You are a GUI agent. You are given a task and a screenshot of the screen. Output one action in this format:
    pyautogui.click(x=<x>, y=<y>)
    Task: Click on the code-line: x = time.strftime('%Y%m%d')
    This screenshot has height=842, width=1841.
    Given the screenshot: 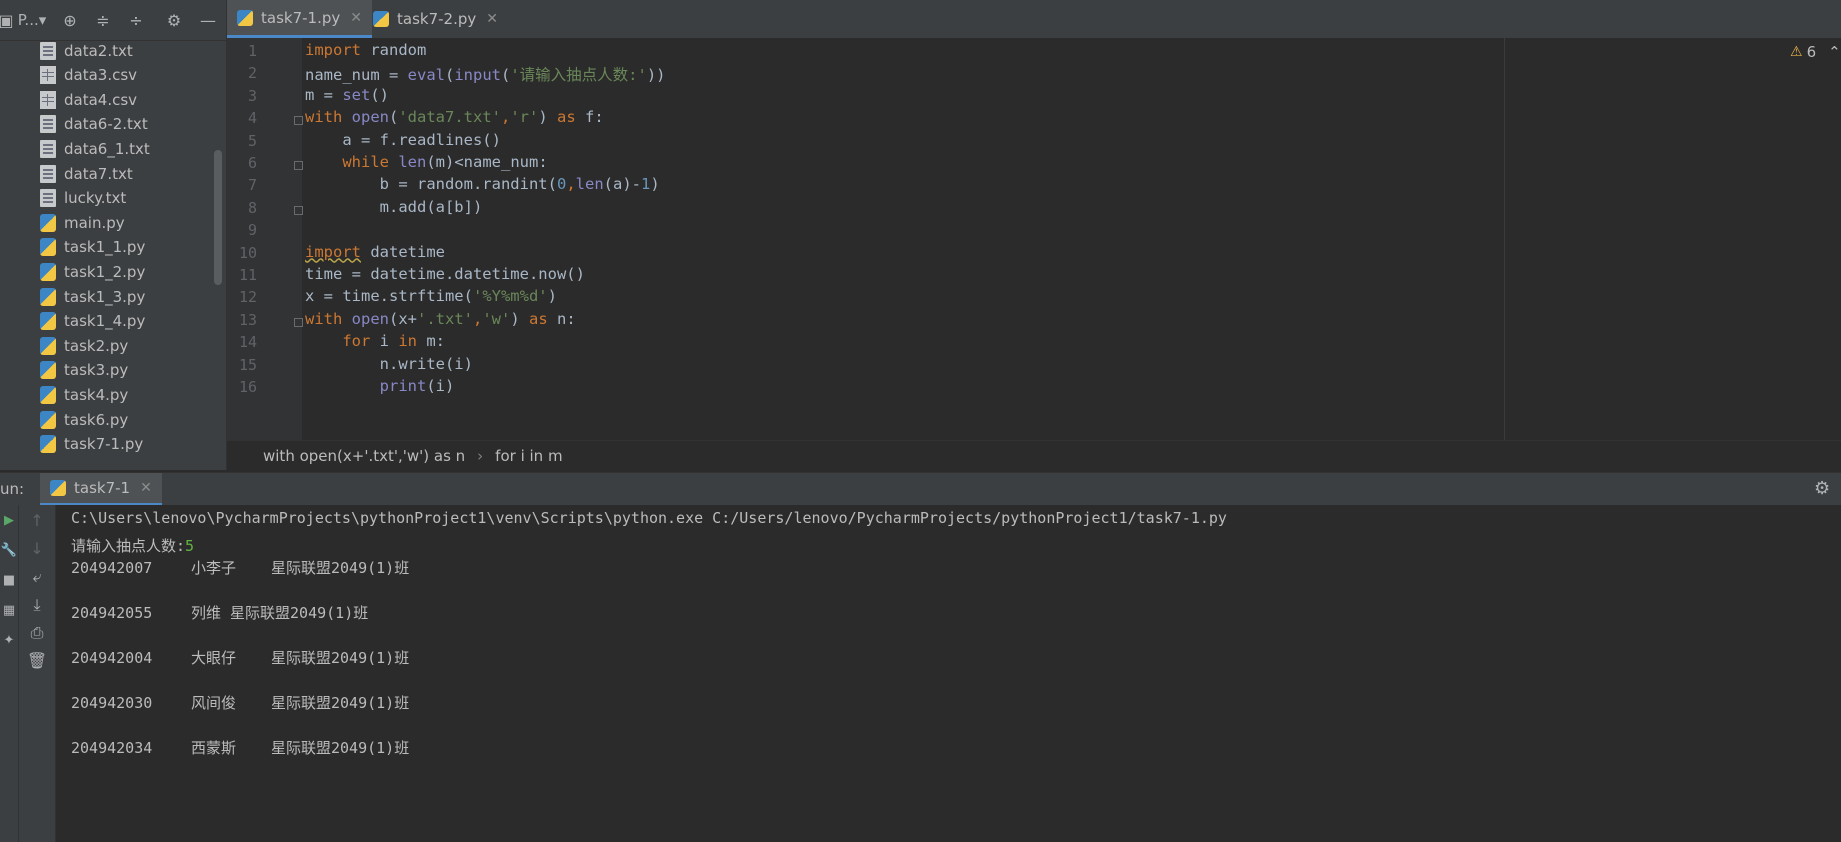 What is the action you would take?
    pyautogui.click(x=431, y=296)
    